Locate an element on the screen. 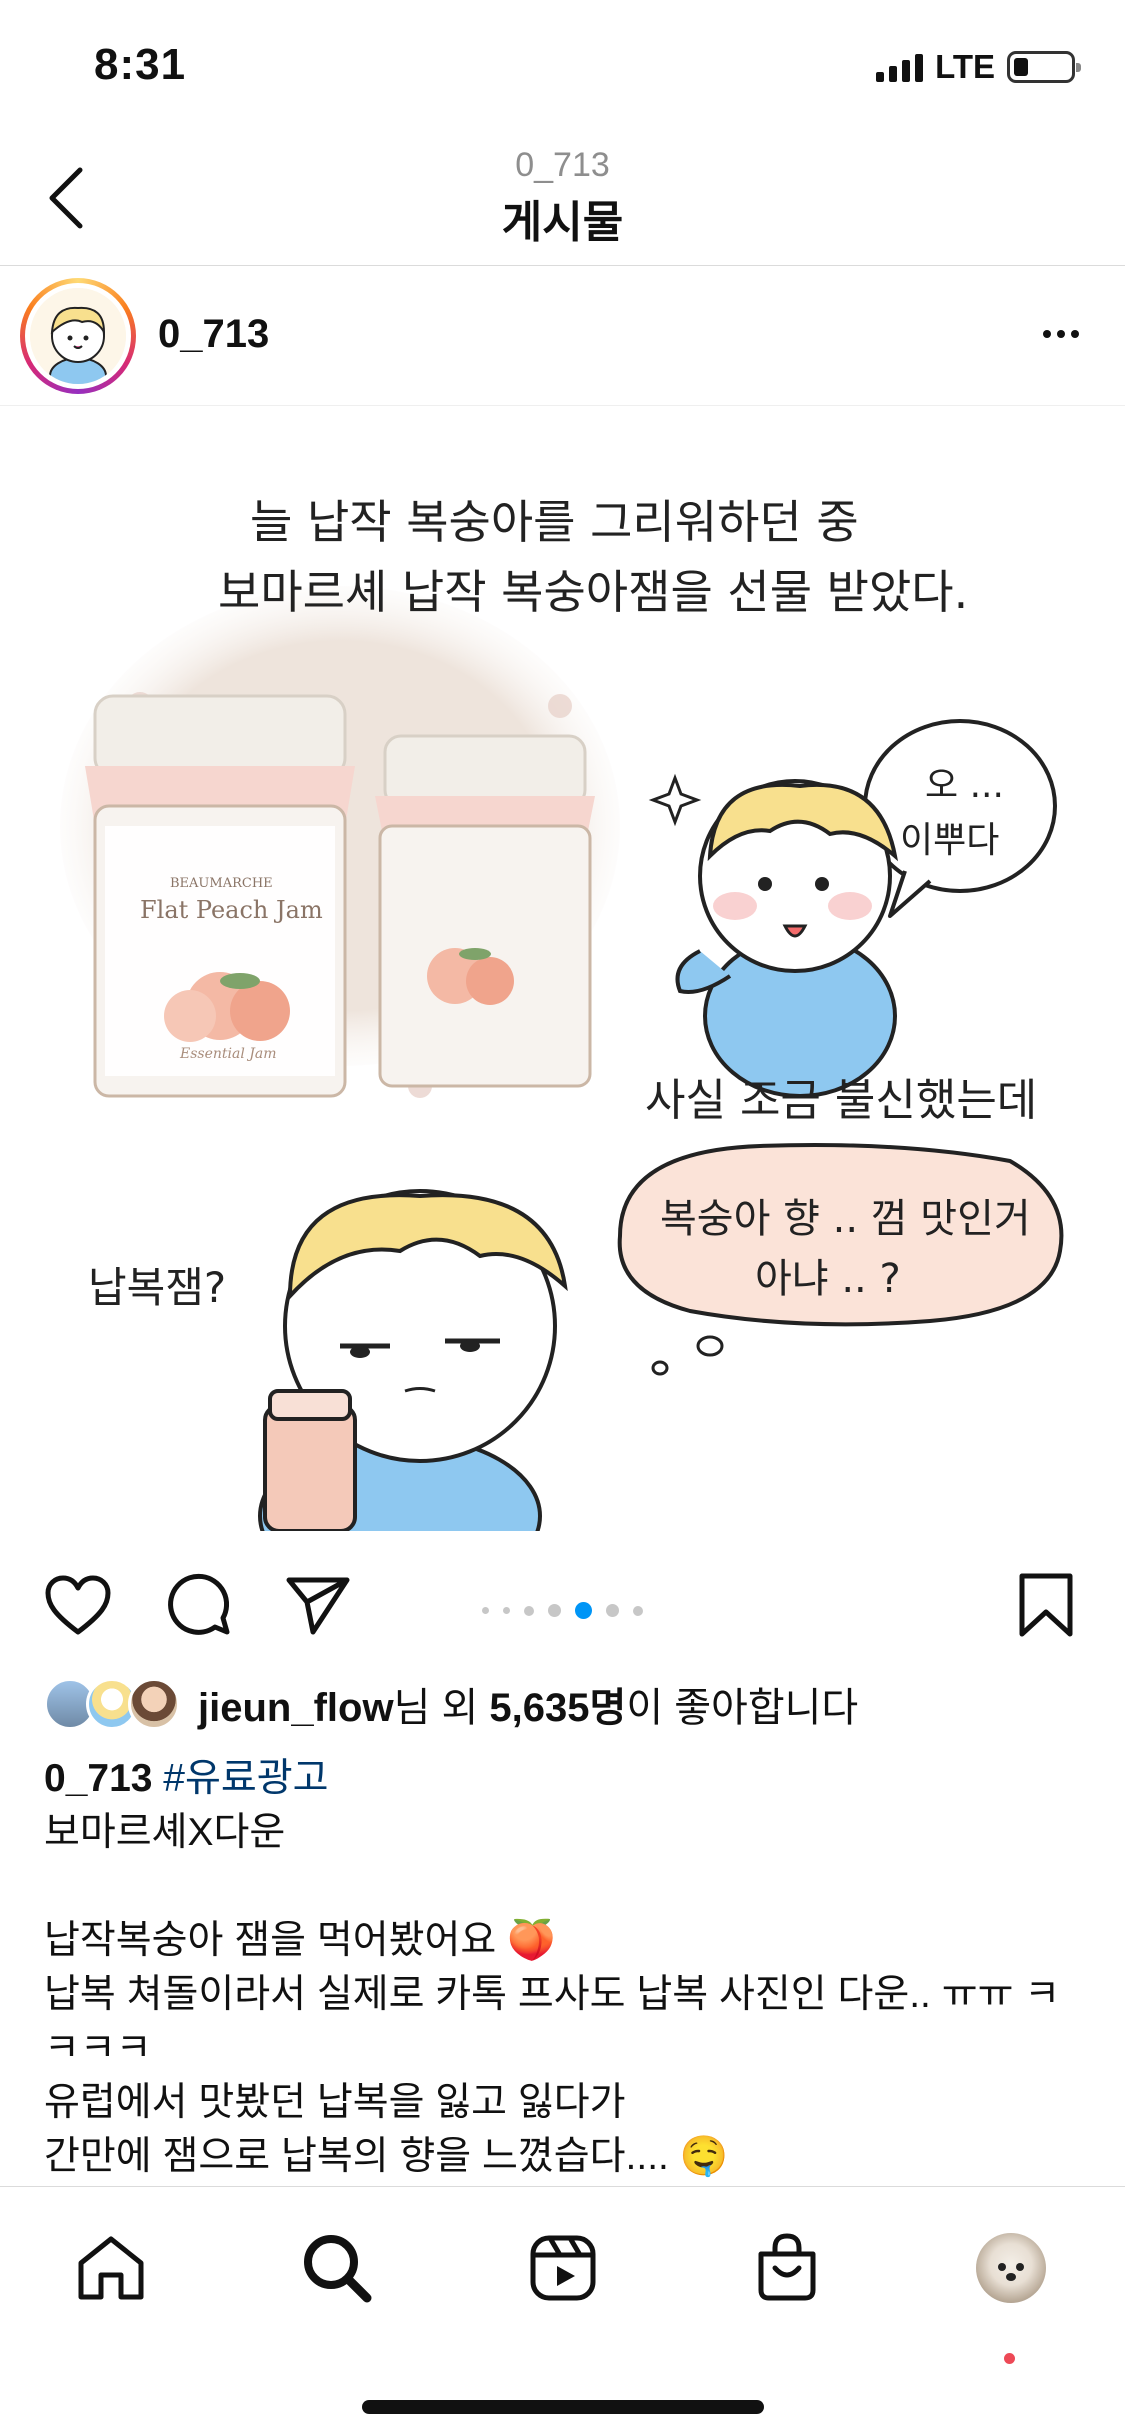  caption-line: ㅋㅋㅋ is located at coordinates (98, 2048).